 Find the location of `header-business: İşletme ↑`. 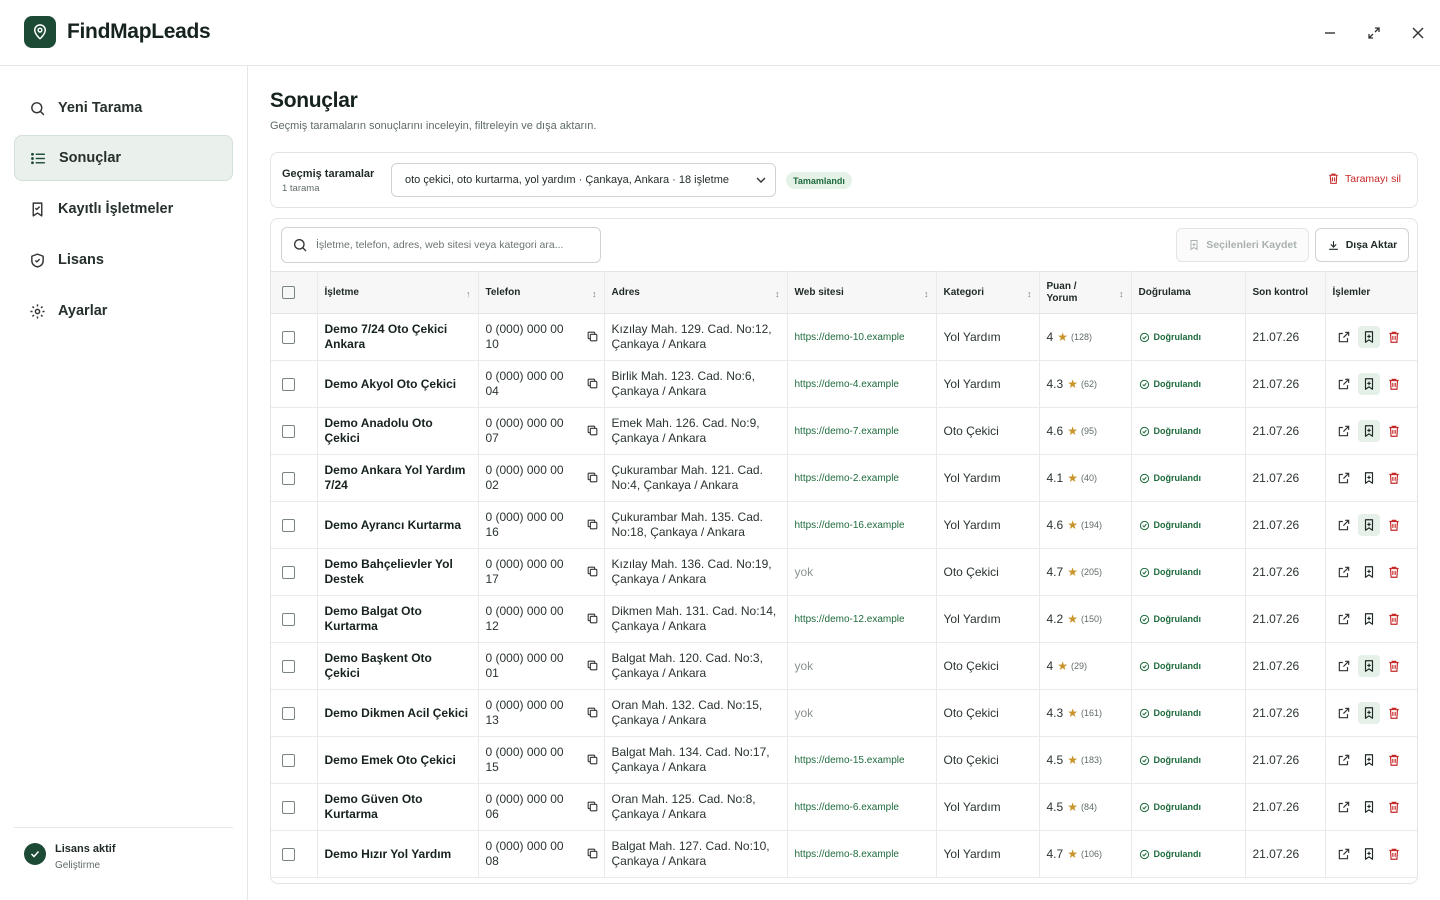

header-business: İşletme ↑ is located at coordinates (398, 292).